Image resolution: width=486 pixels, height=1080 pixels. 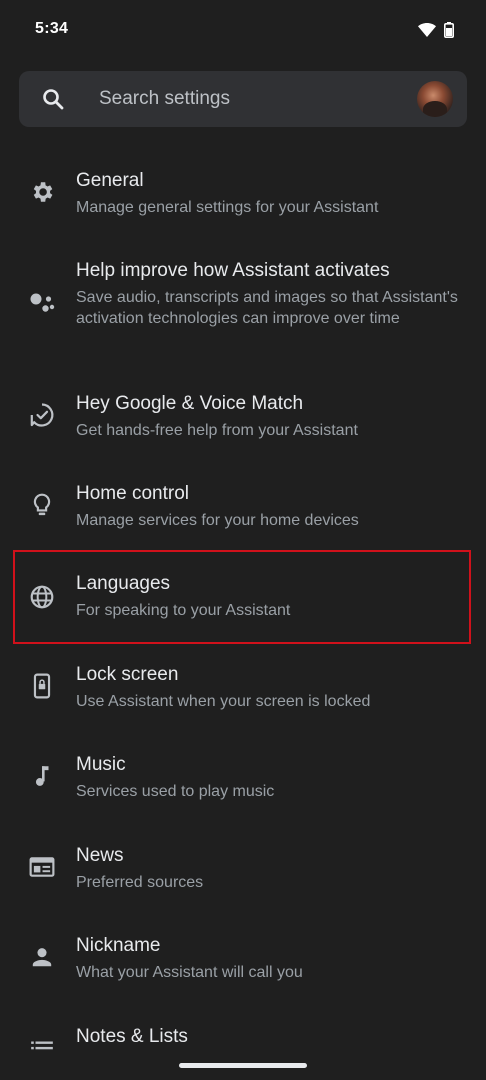 What do you see at coordinates (101, 764) in the screenshot?
I see `setting-title: Music` at bounding box center [101, 764].